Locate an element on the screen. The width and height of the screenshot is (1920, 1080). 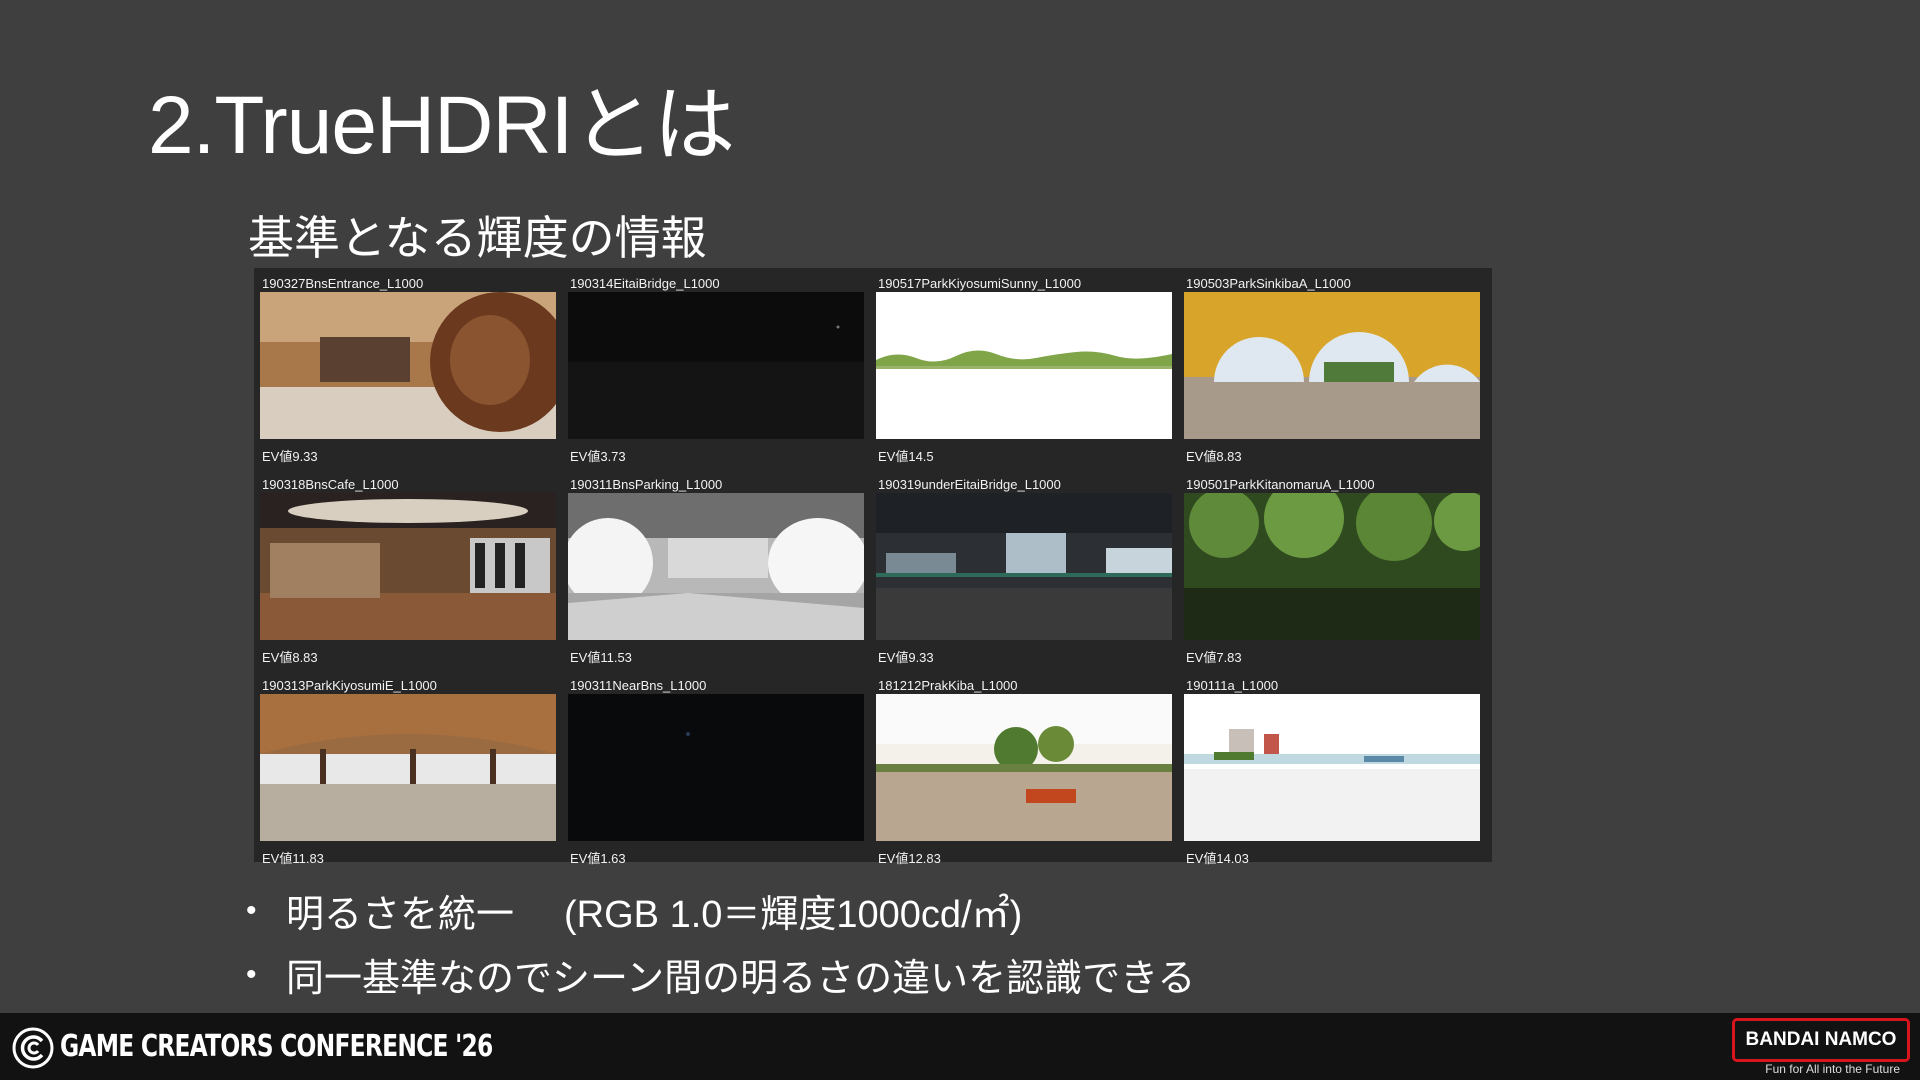
panorama-under-bridge is located at coordinates (1024, 566).